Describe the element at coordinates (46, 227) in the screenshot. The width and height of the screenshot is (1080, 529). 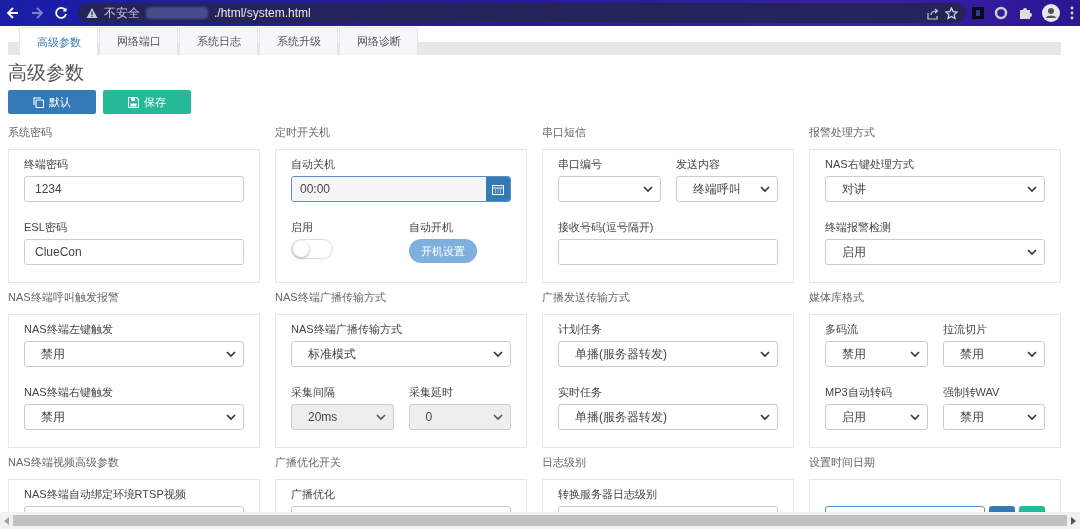
I see `field-label: ESL密码` at that location.